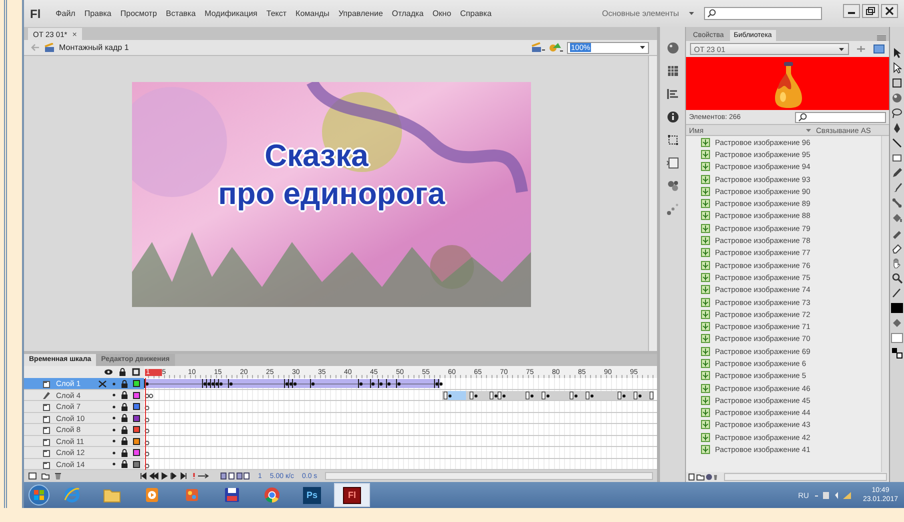  Describe the element at coordinates (879, 49) in the screenshot. I see `new-library-icon` at that location.